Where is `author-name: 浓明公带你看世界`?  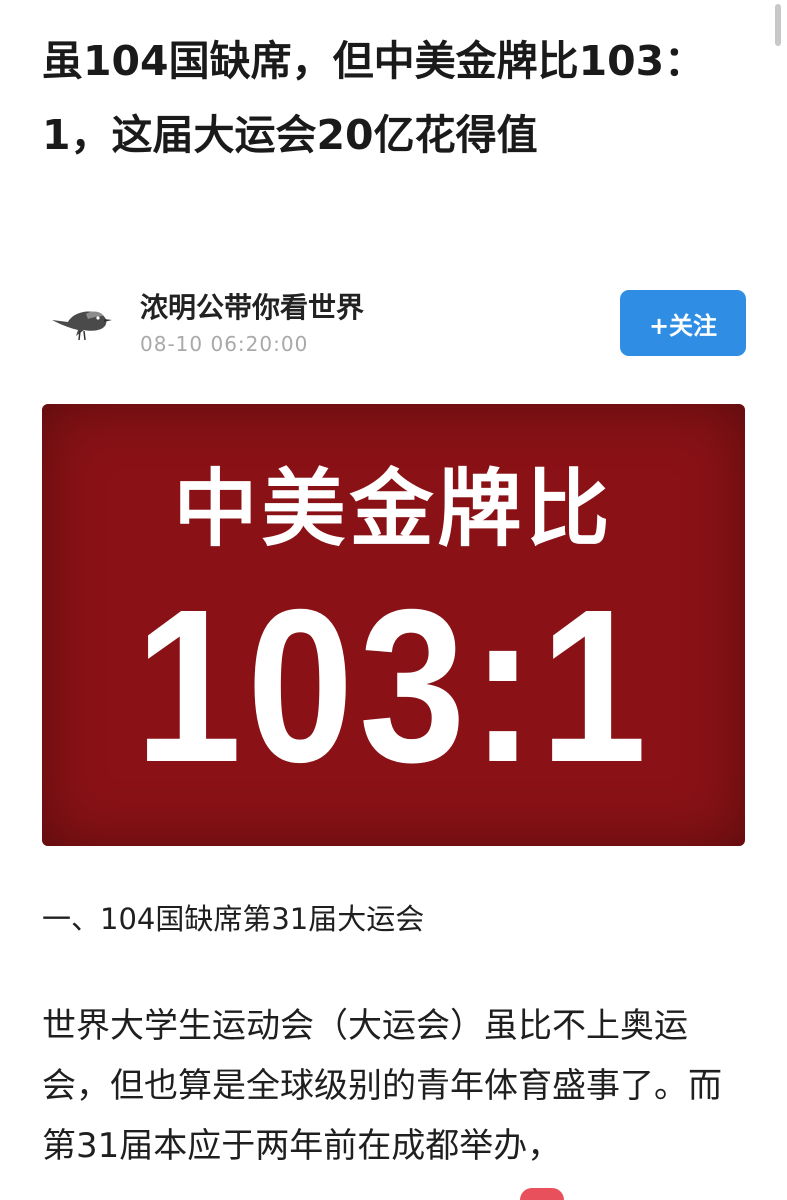
author-name: 浓明公带你看世界 is located at coordinates (252, 306).